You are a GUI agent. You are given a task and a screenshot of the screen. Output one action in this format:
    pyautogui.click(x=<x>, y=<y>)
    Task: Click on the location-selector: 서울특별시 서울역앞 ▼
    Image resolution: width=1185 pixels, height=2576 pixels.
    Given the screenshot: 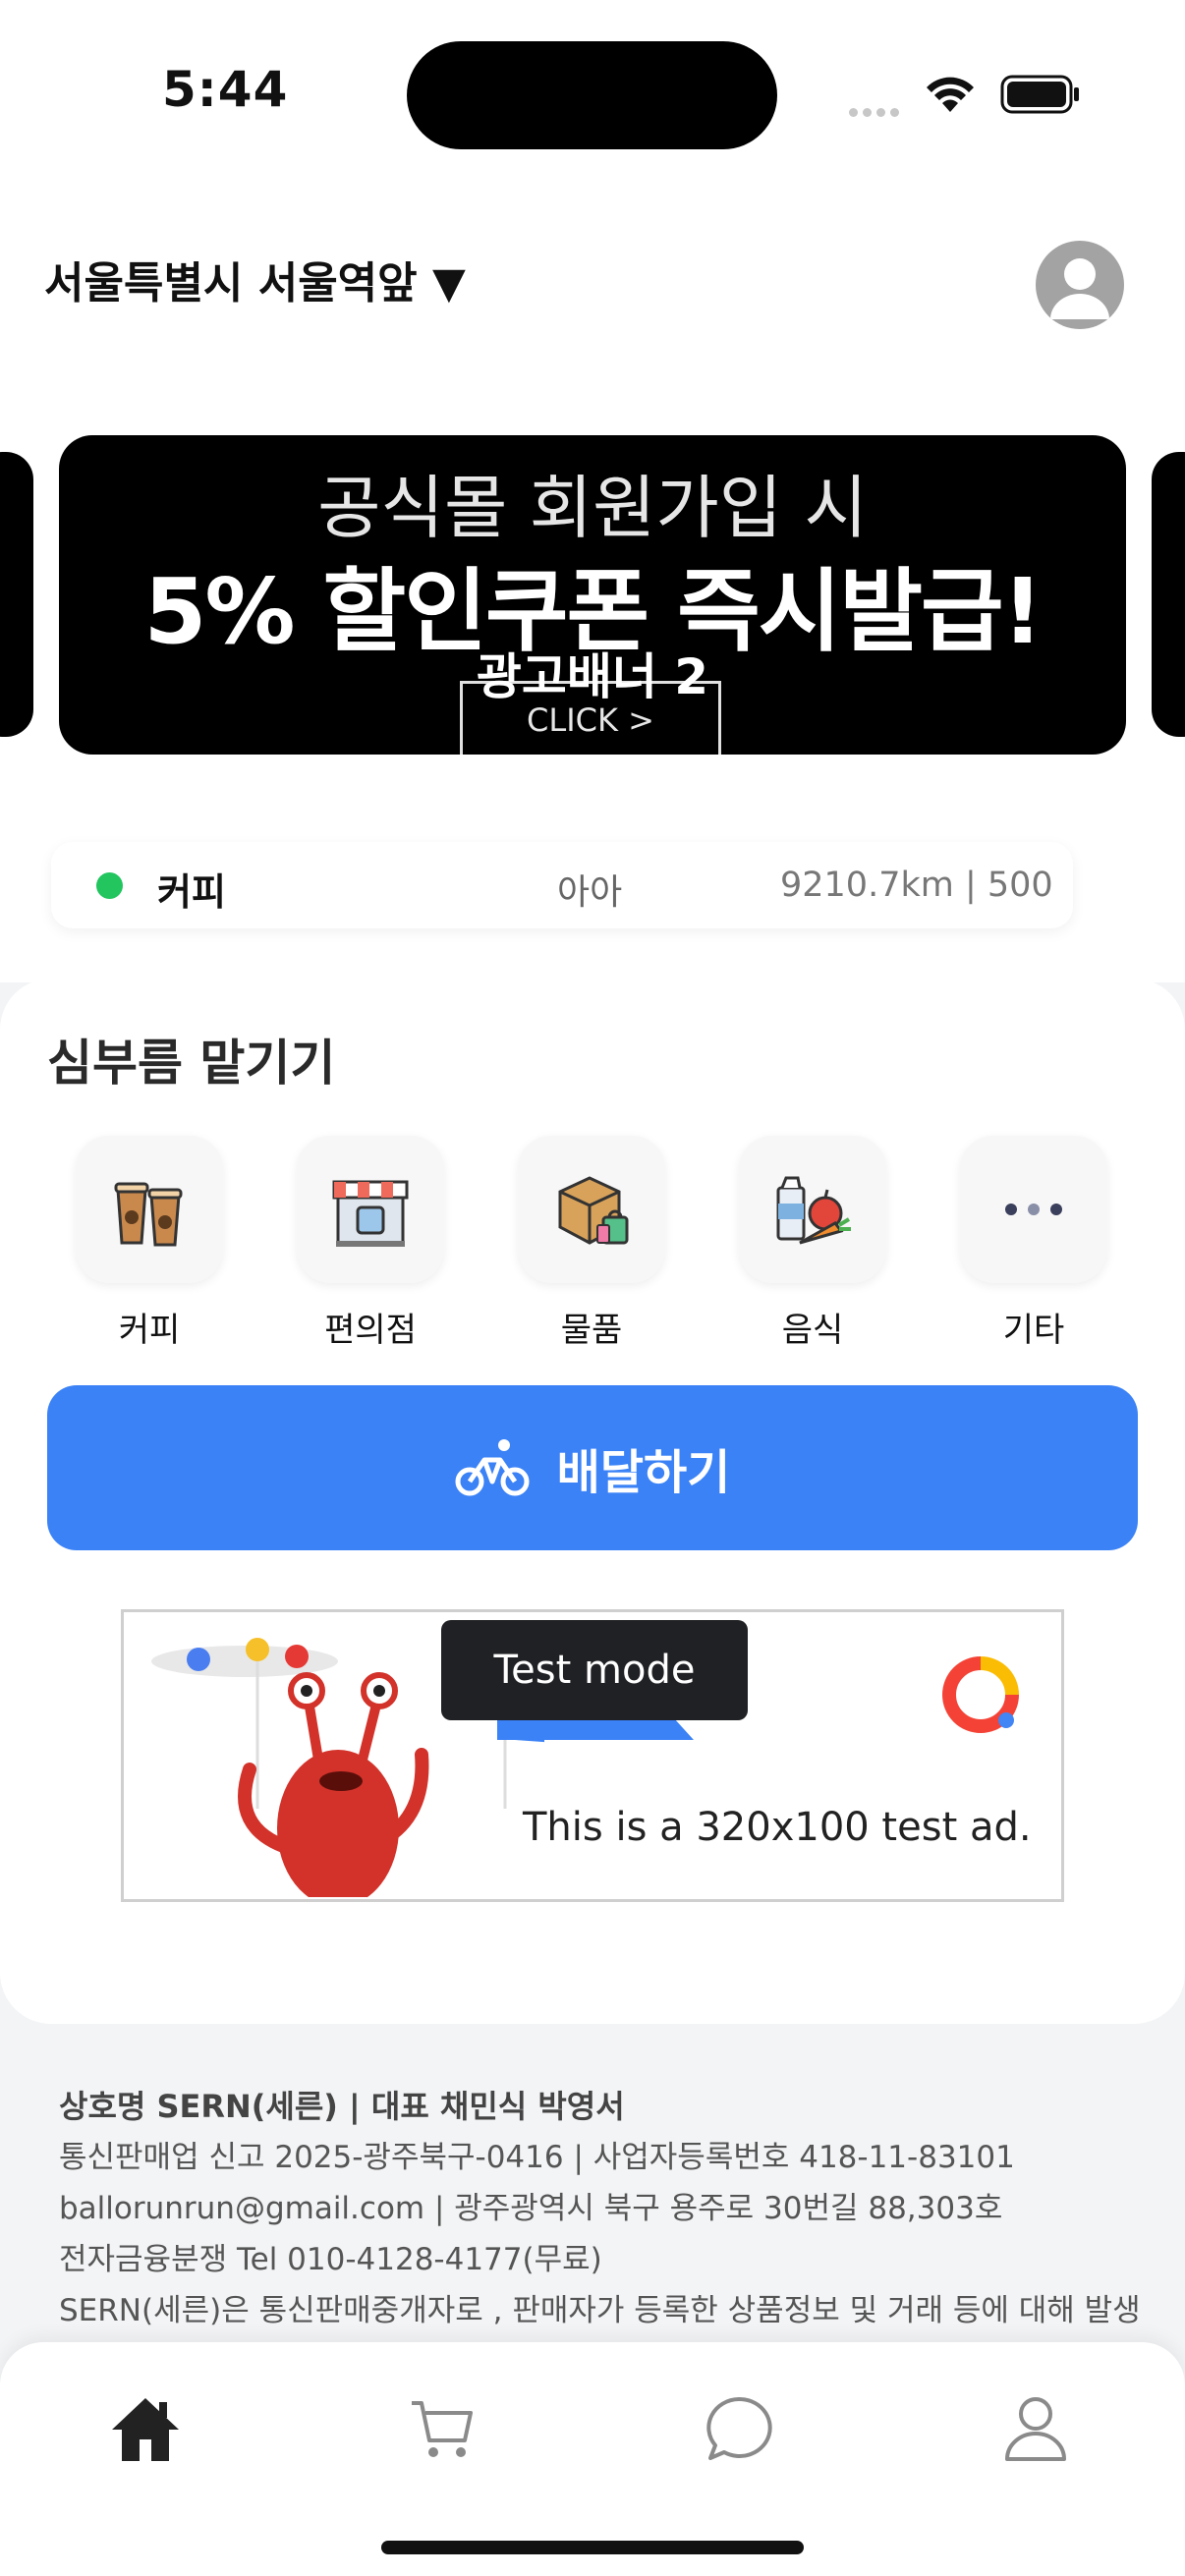 What is the action you would take?
    pyautogui.click(x=255, y=279)
    